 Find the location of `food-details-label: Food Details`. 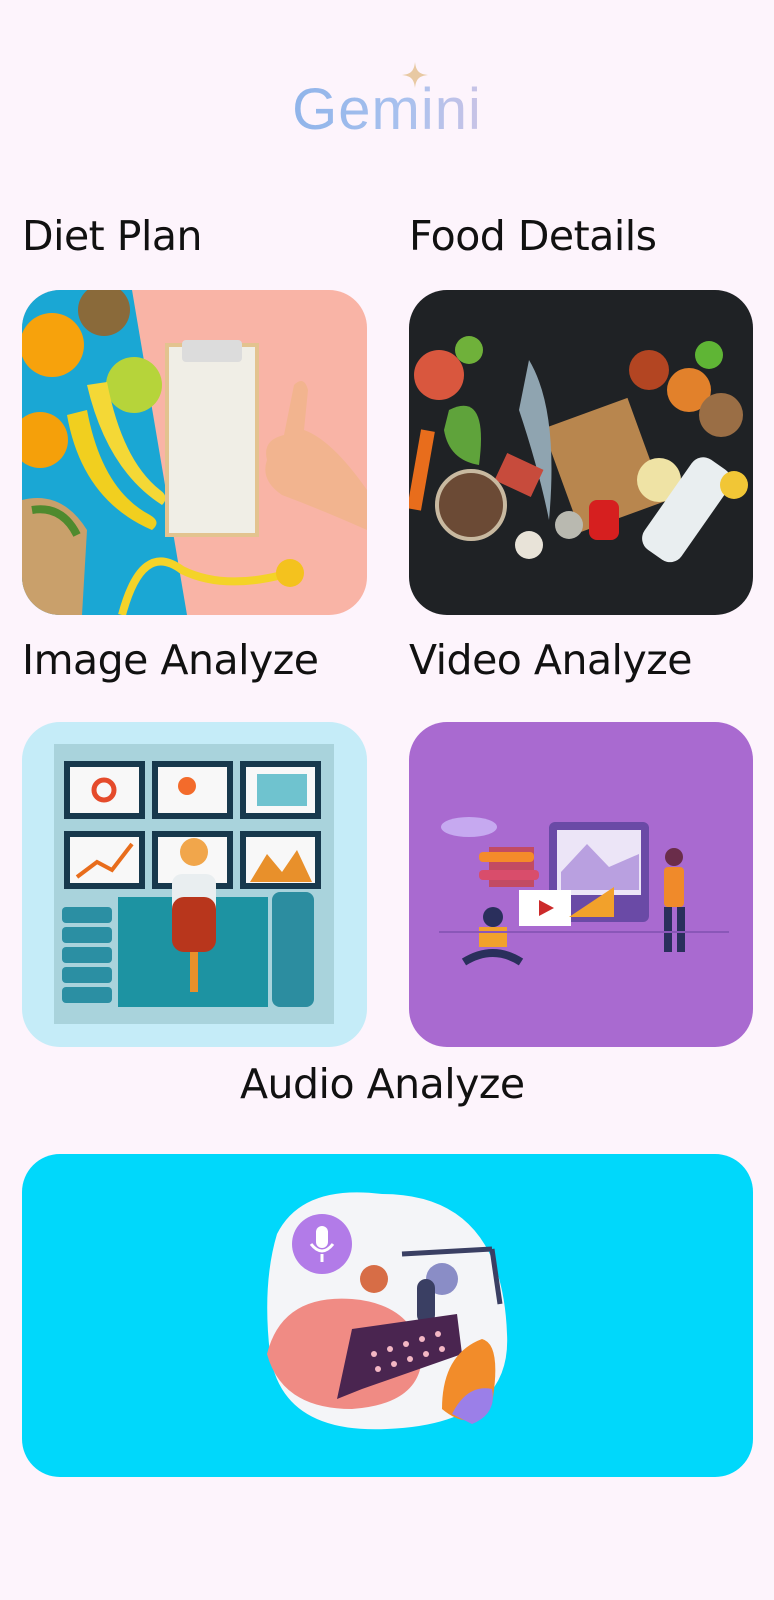

food-details-label: Food Details is located at coordinates (533, 236).